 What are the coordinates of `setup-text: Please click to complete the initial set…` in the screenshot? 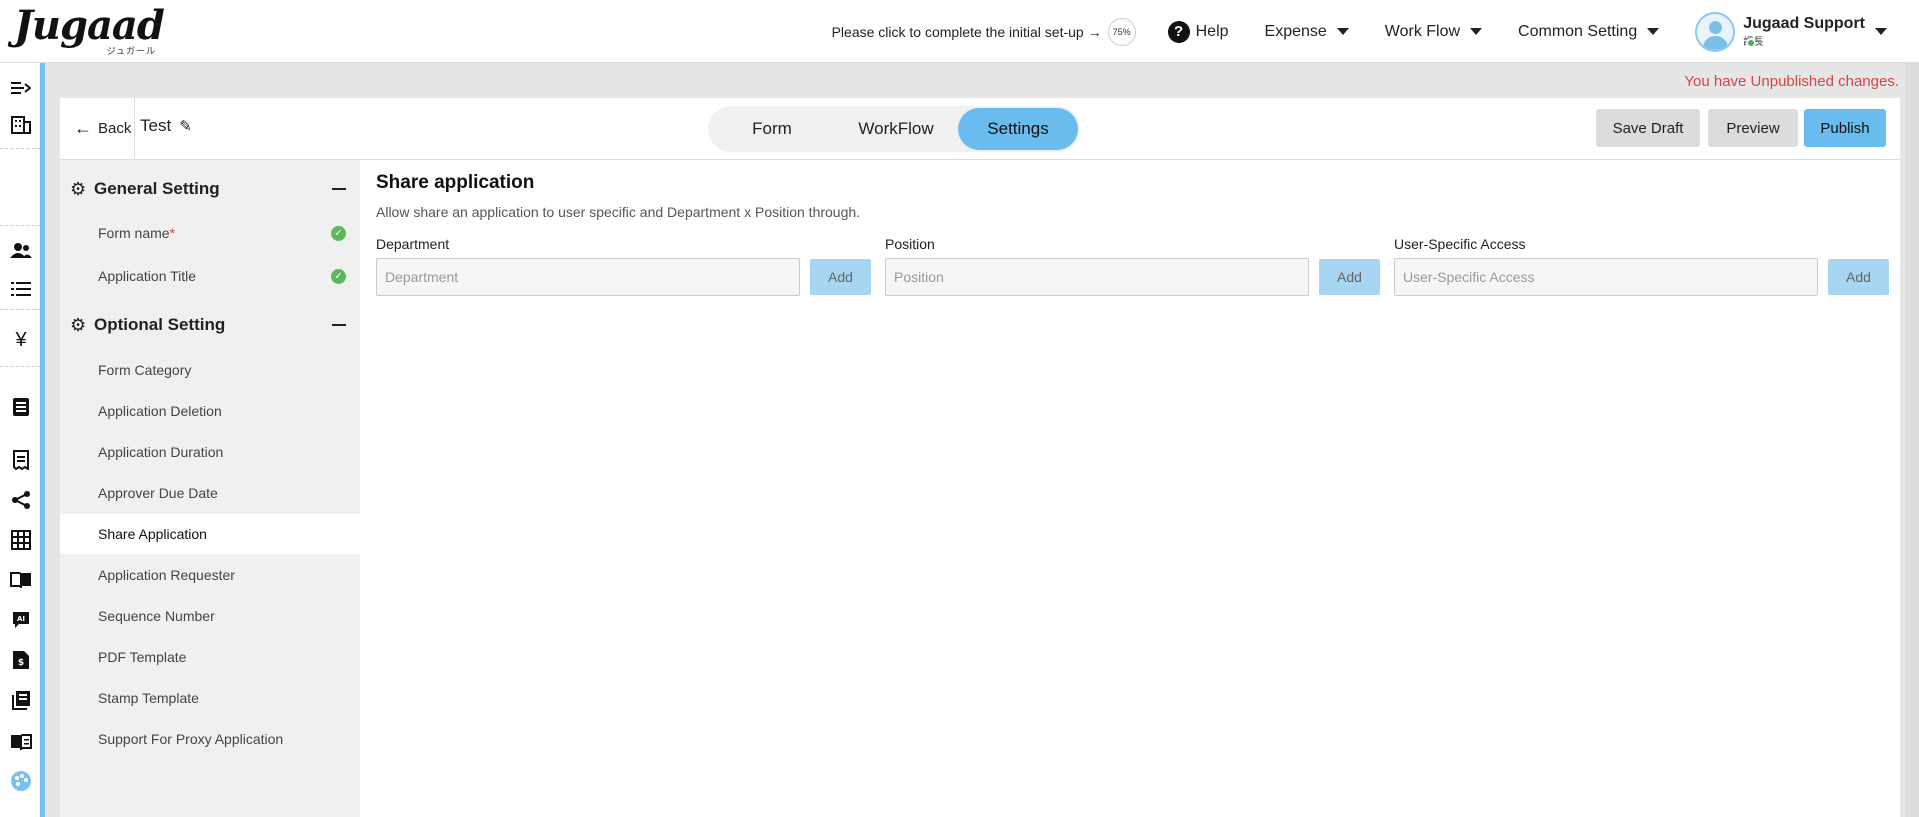 It's located at (966, 31).